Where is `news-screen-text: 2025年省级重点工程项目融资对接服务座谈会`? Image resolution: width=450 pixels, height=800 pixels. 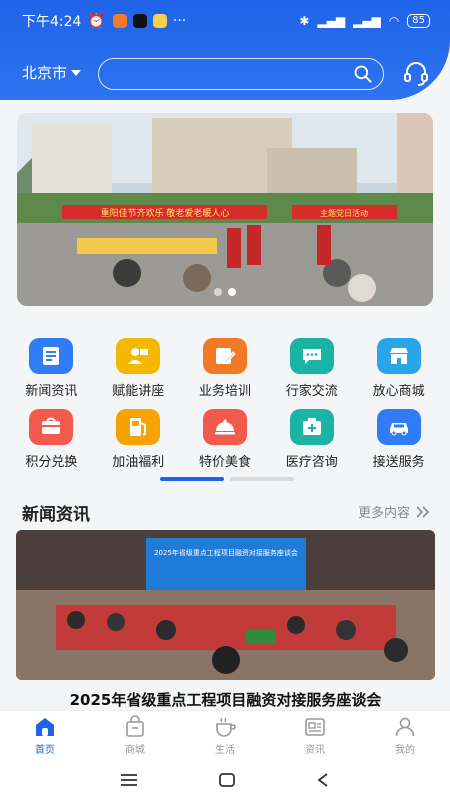 news-screen-text: 2025年省级重点工程项目融资对接服务座谈会 is located at coordinates (226, 552).